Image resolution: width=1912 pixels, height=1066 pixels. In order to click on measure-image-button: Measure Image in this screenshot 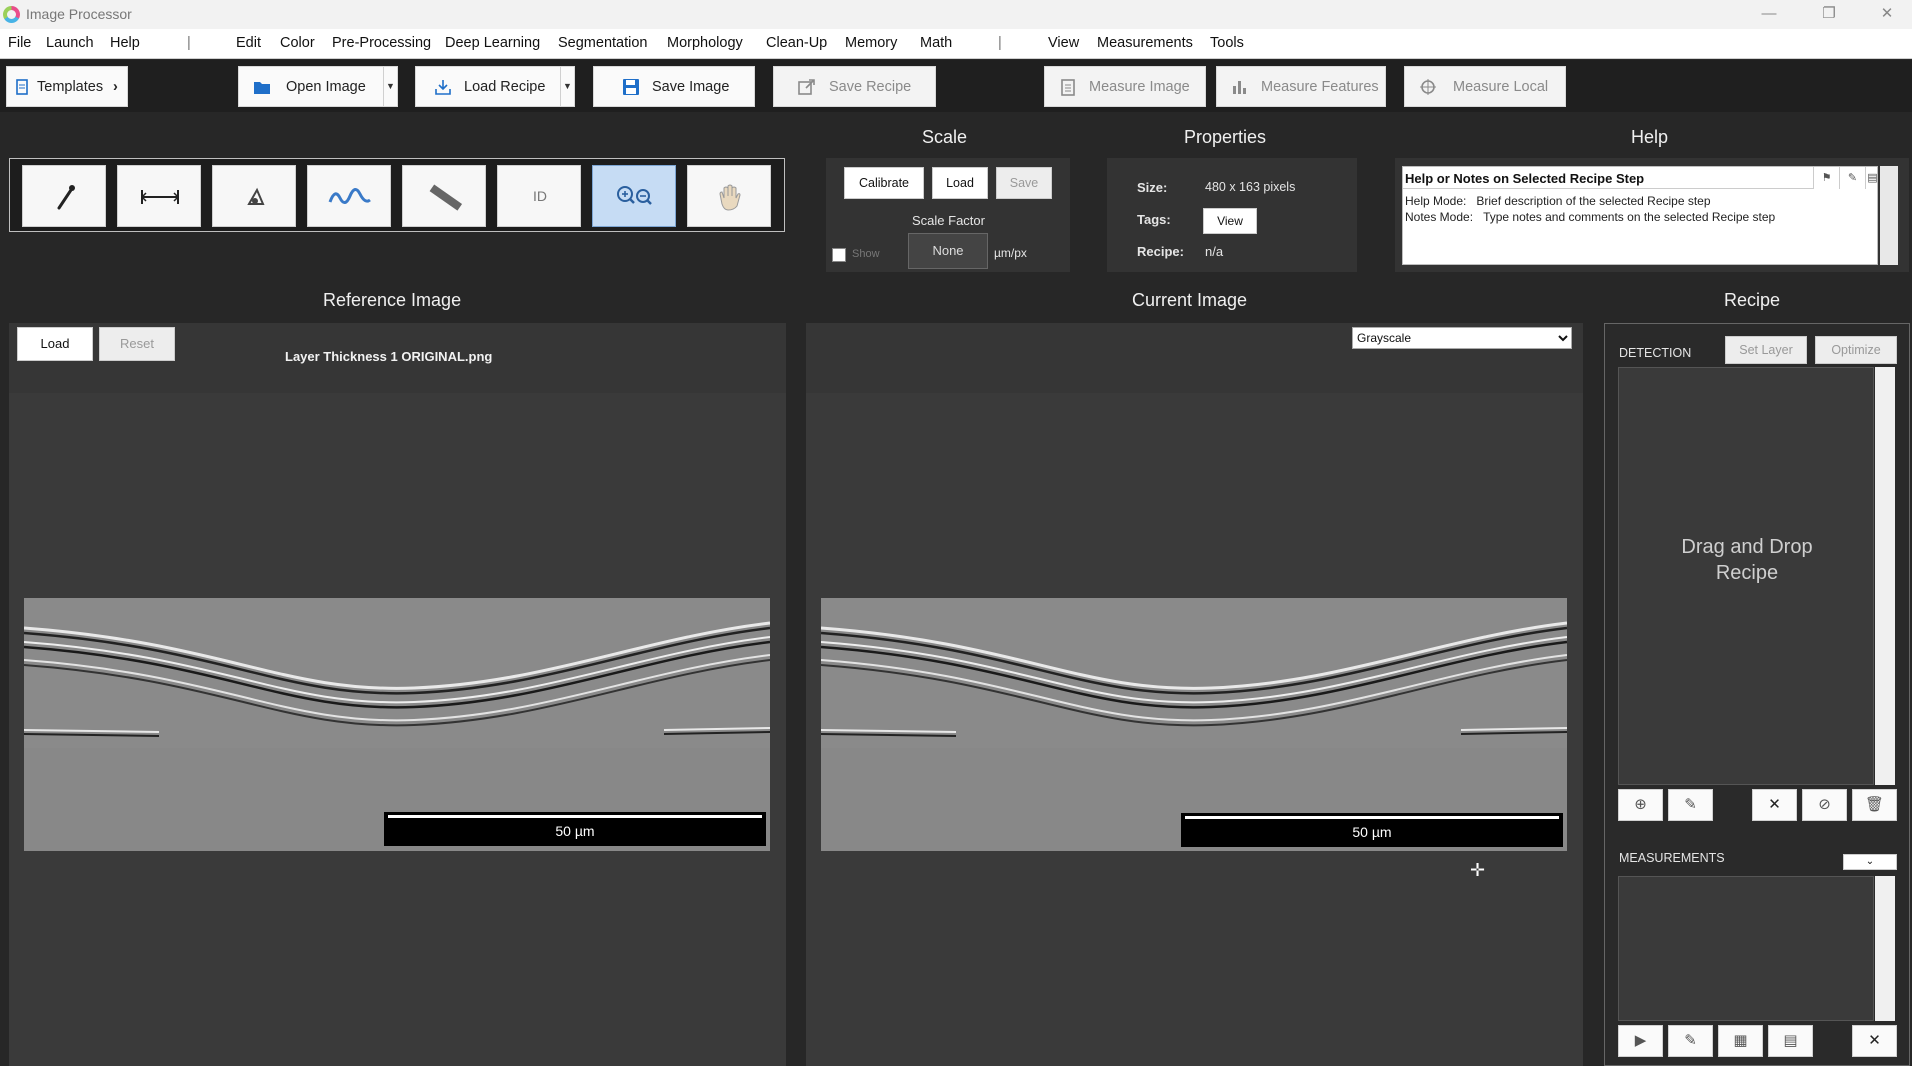, I will do `click(1125, 86)`.